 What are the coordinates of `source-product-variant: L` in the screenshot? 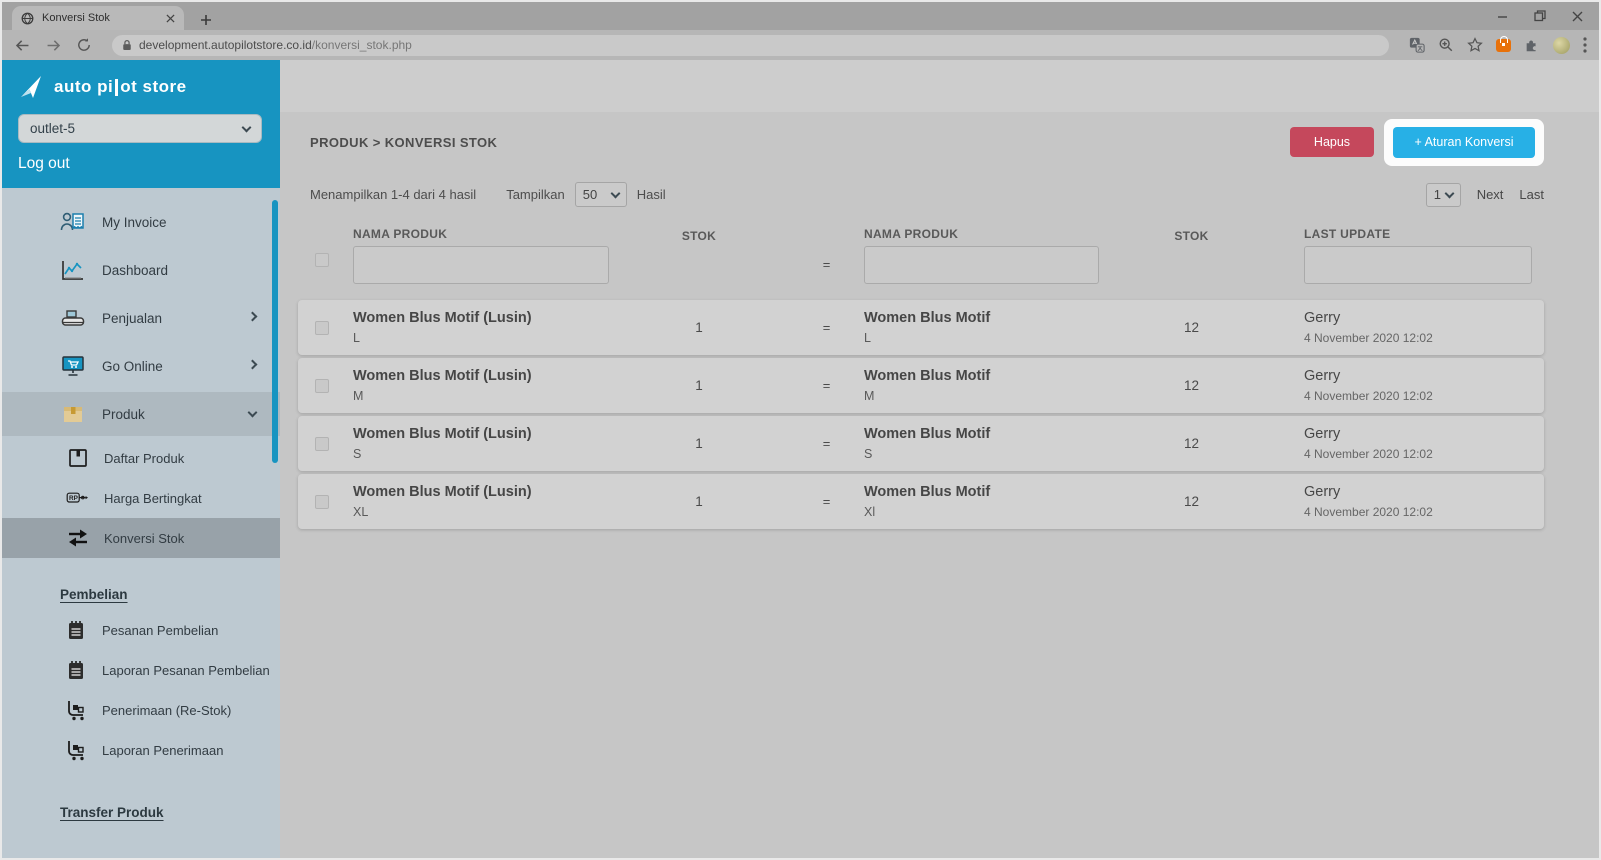 It's located at (356, 338).